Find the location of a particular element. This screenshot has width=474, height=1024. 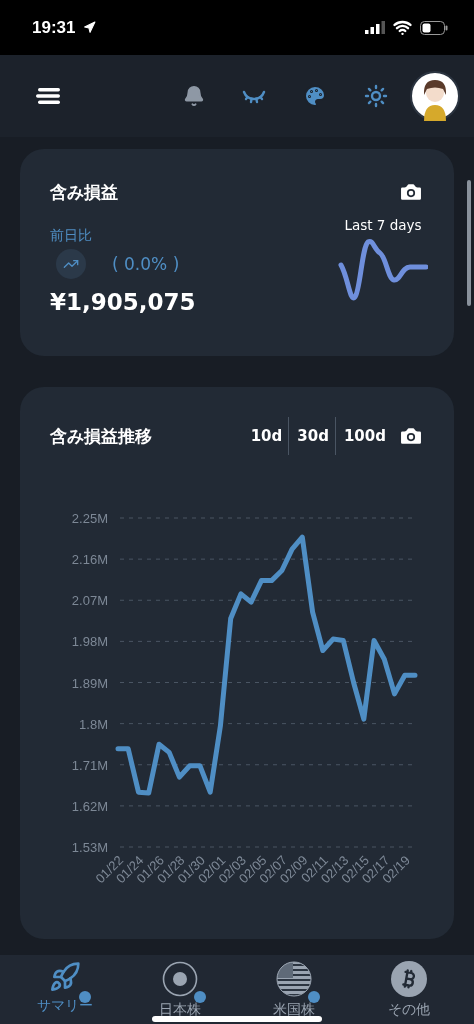

tab-item: その他 is located at coordinates (408, 989).